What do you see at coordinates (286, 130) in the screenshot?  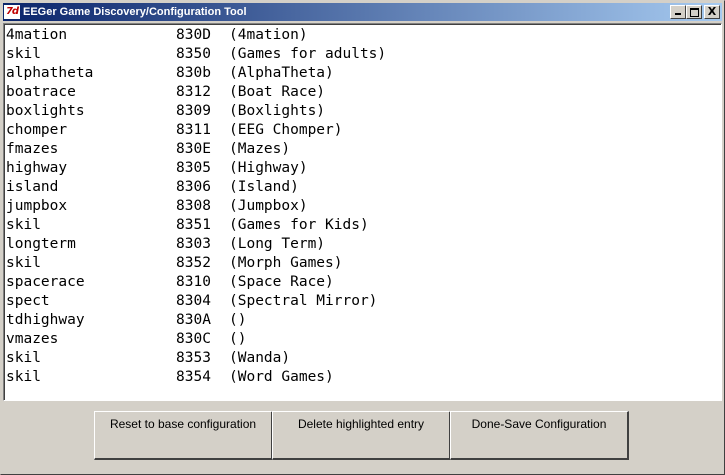 I see `entry-description: (EEG Chomper)` at bounding box center [286, 130].